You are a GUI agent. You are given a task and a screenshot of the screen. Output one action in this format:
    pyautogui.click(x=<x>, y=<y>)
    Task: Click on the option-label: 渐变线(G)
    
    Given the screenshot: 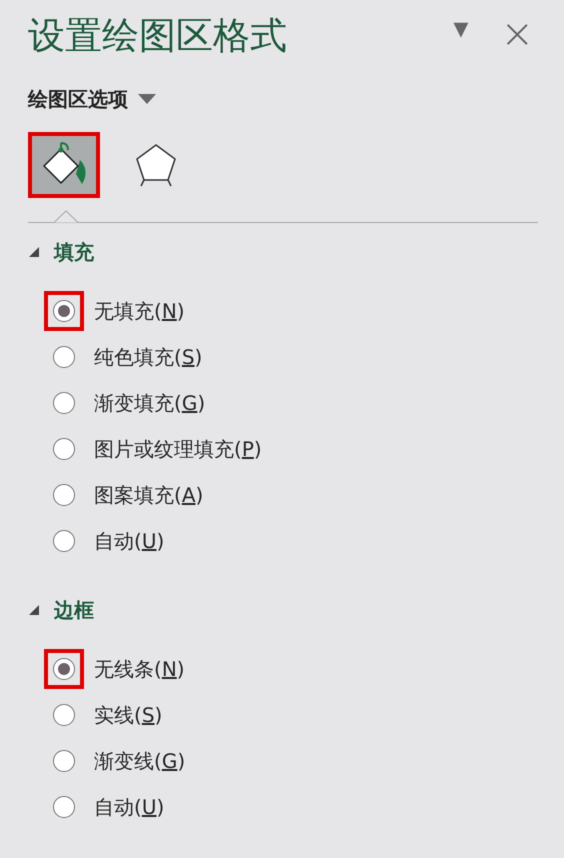 What is the action you would take?
    pyautogui.click(x=140, y=761)
    